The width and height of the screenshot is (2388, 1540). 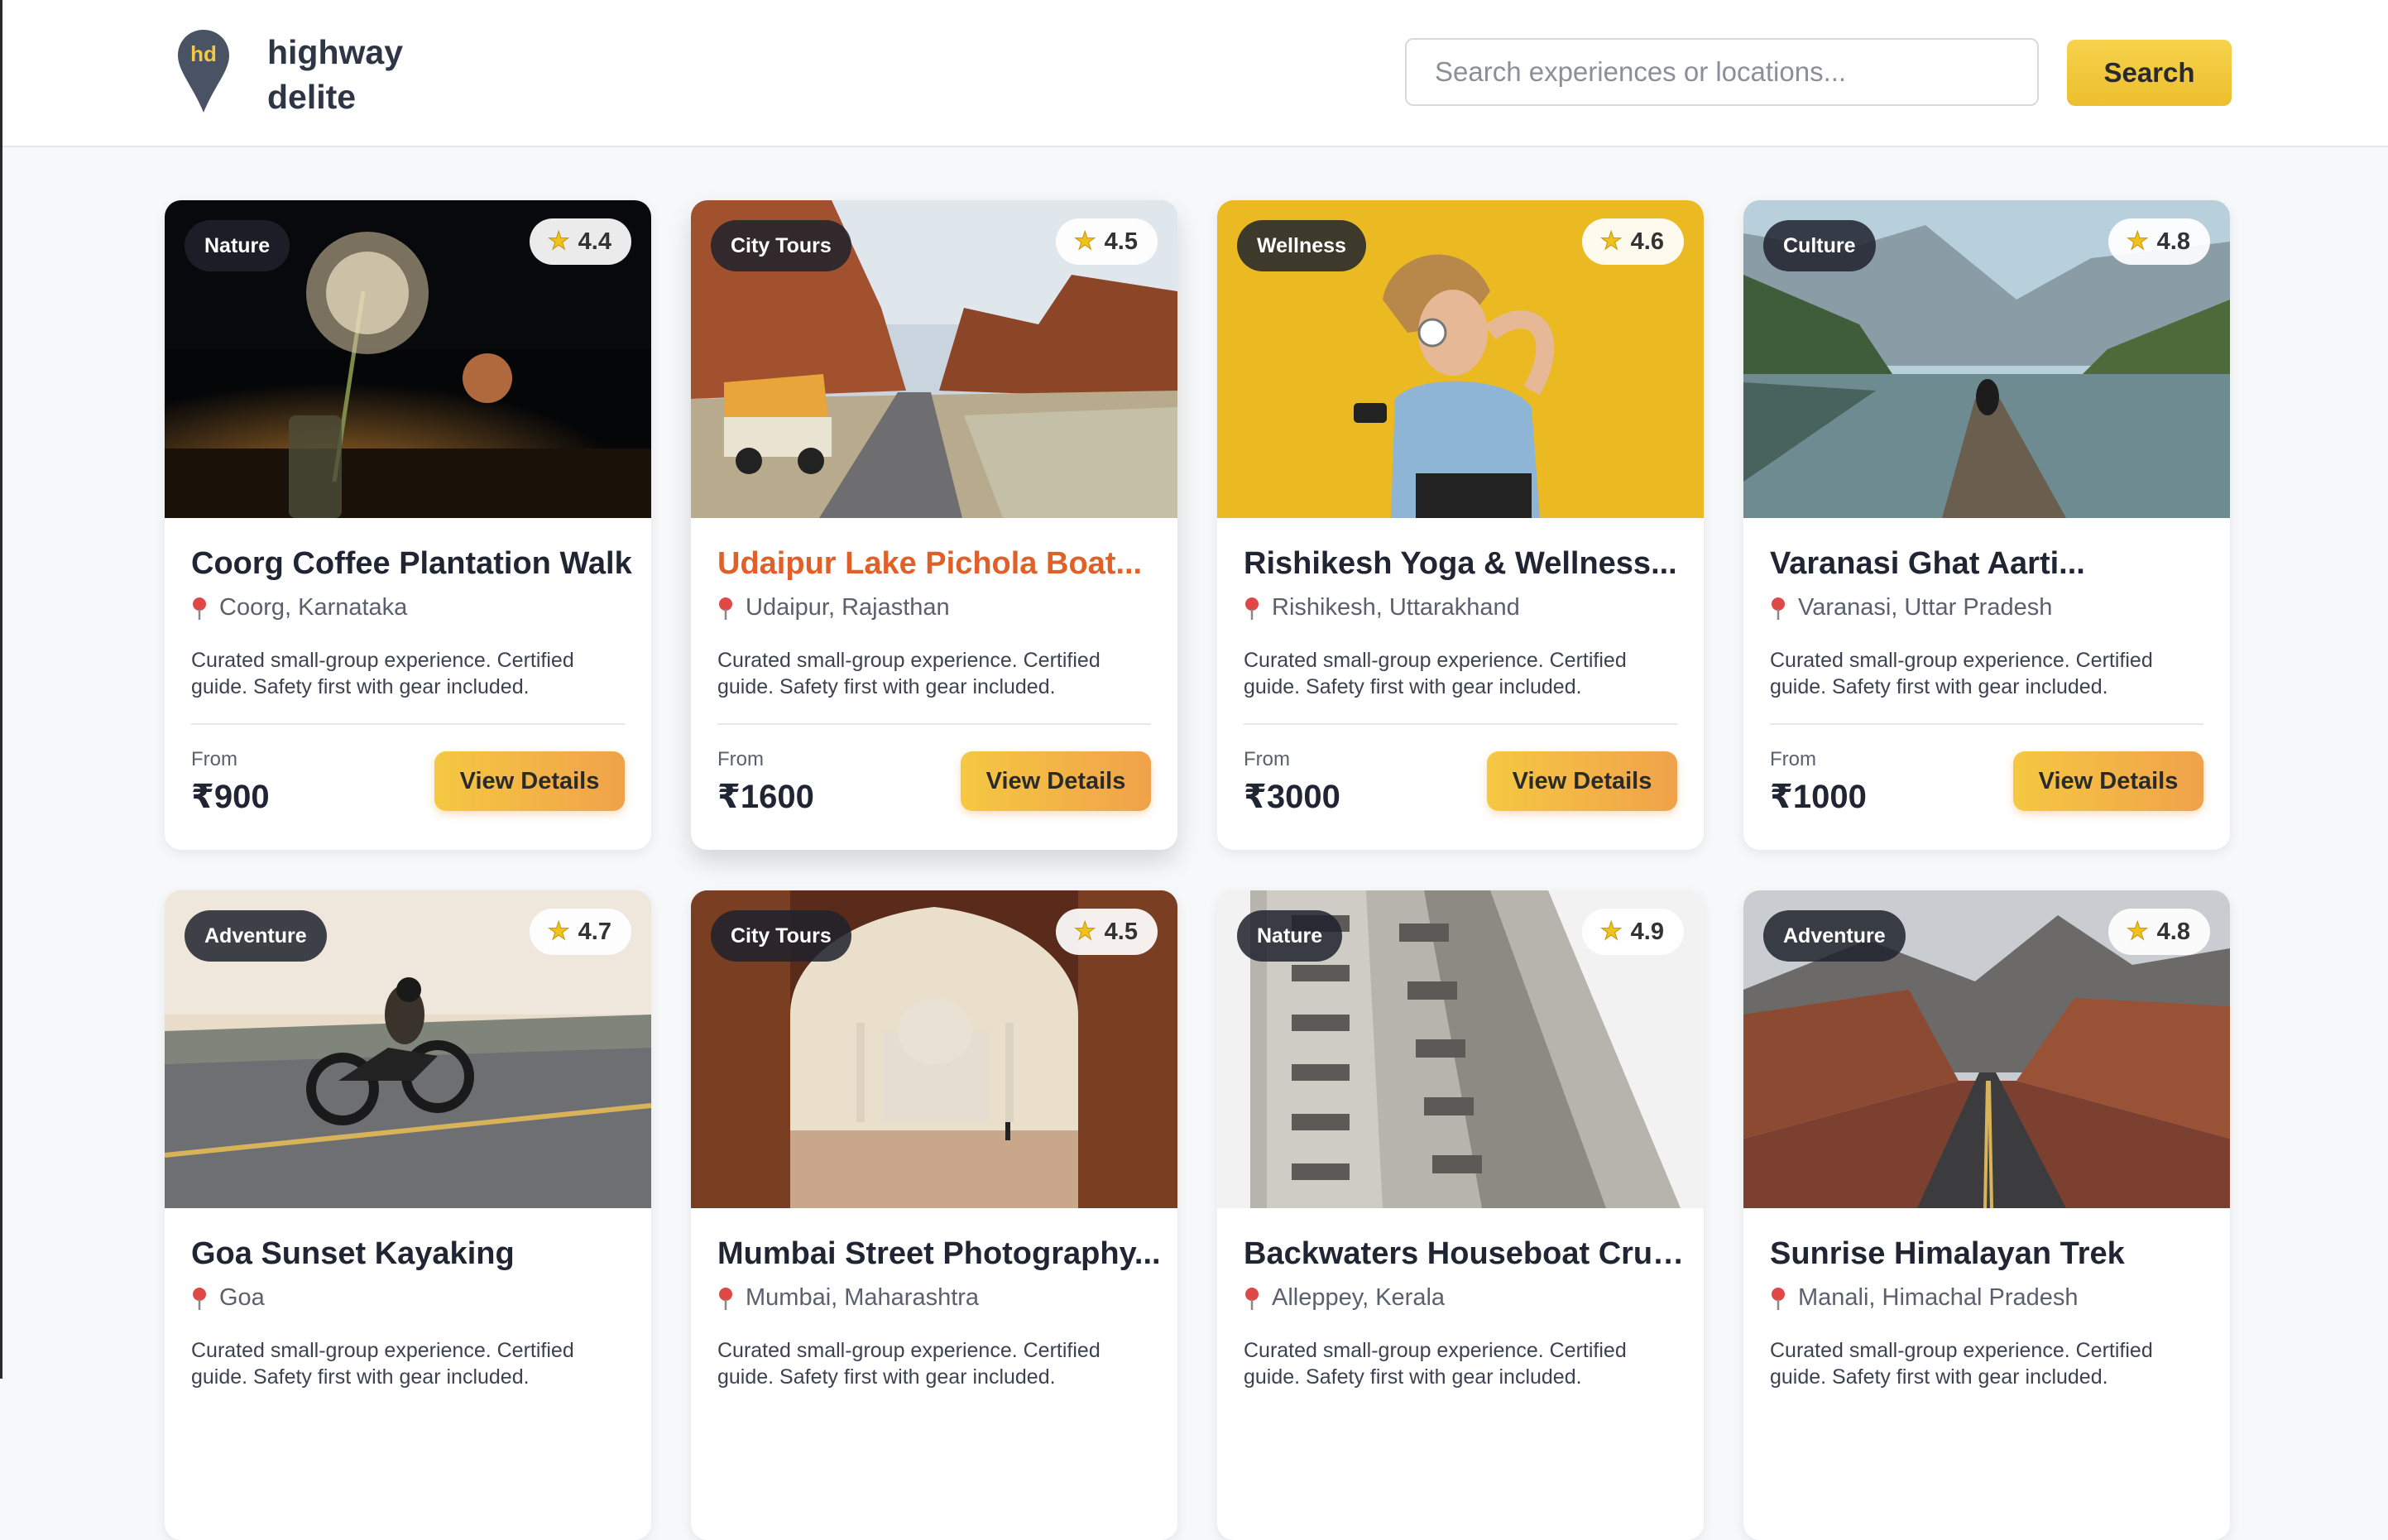 What do you see at coordinates (1722, 72) in the screenshot?
I see `search-input` at bounding box center [1722, 72].